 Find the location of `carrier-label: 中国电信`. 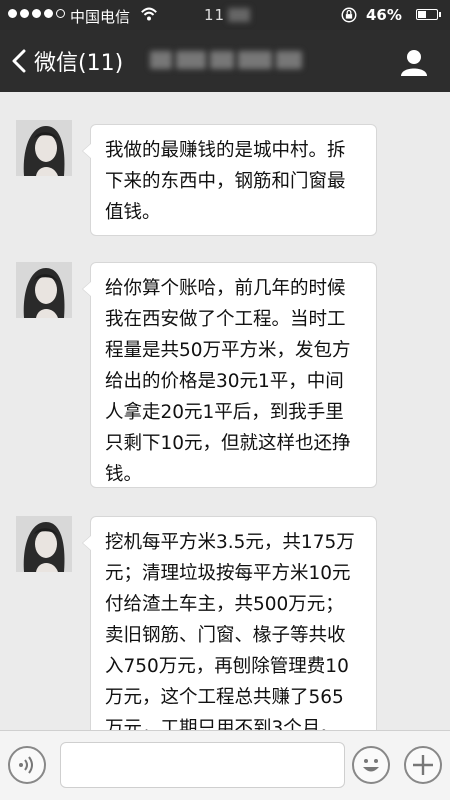

carrier-label: 中国电信 is located at coordinates (100, 17).